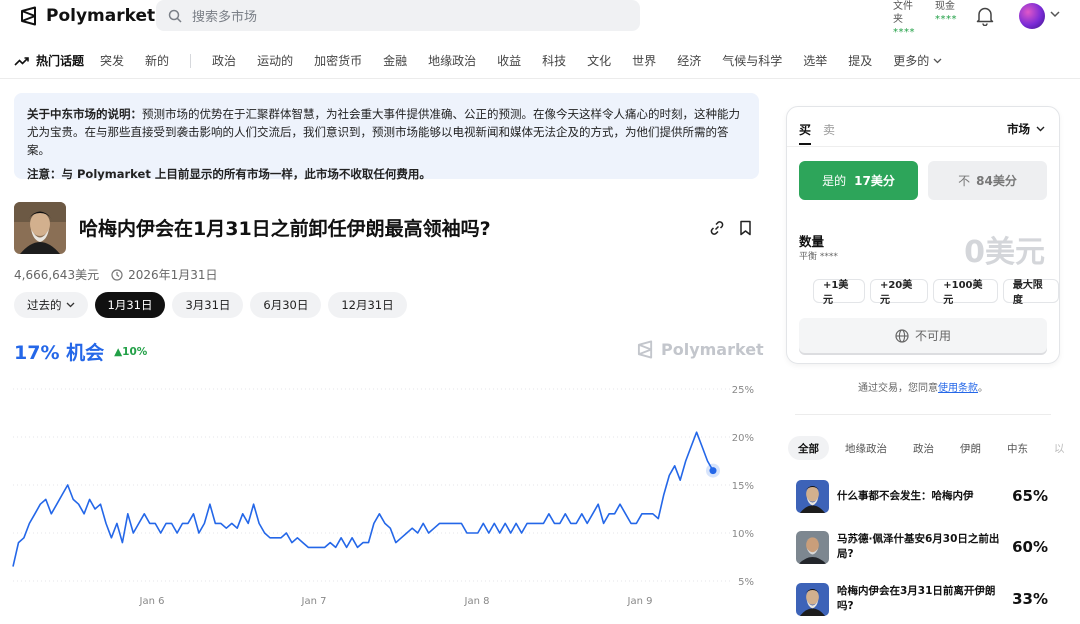 The width and height of the screenshot is (1080, 624). Describe the element at coordinates (946, 19) in the screenshot. I see `cash-value: ****` at that location.